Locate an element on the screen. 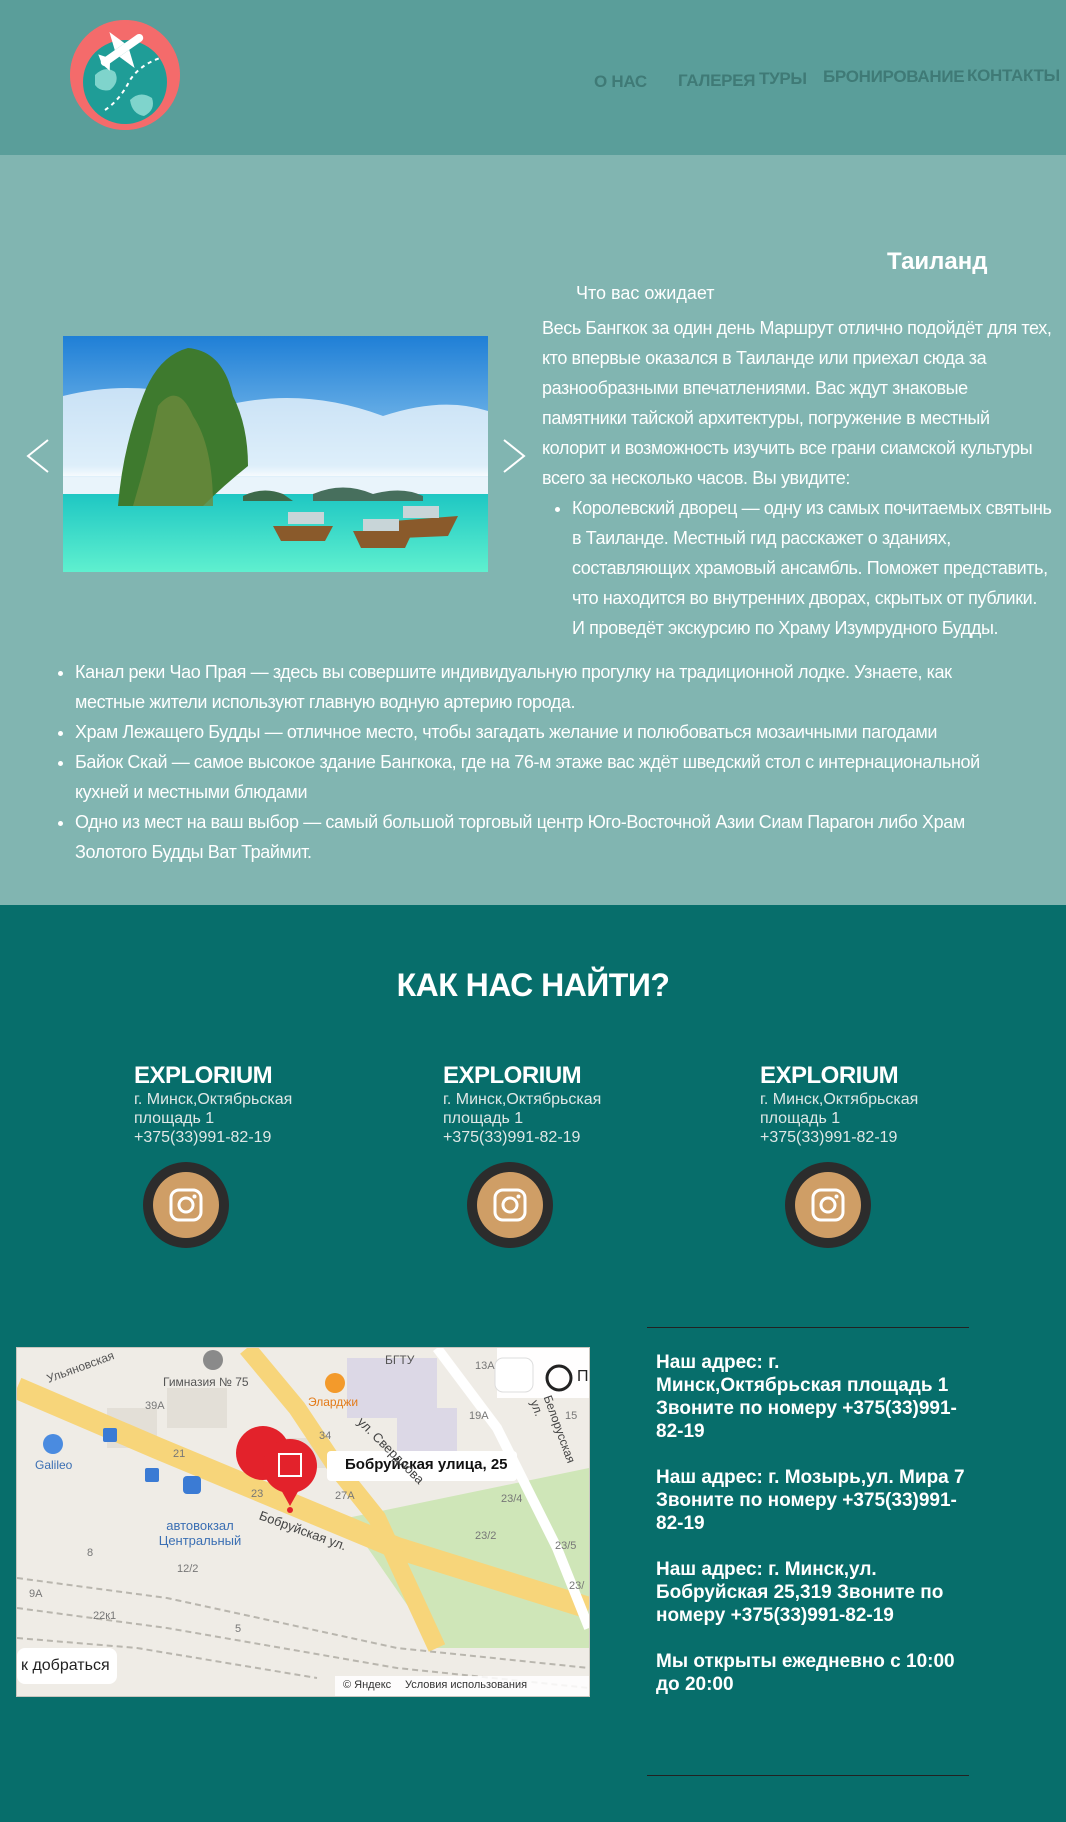  map-label: 15 is located at coordinates (571, 1416).